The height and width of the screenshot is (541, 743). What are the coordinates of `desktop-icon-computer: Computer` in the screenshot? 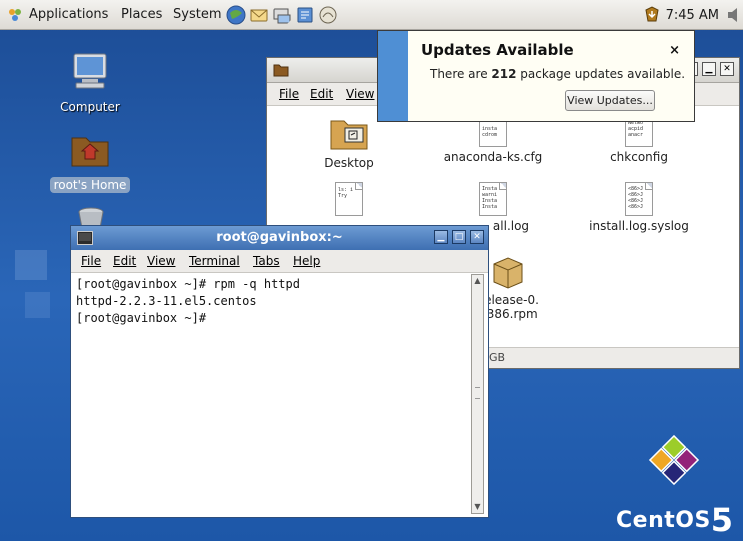 It's located at (90, 83).